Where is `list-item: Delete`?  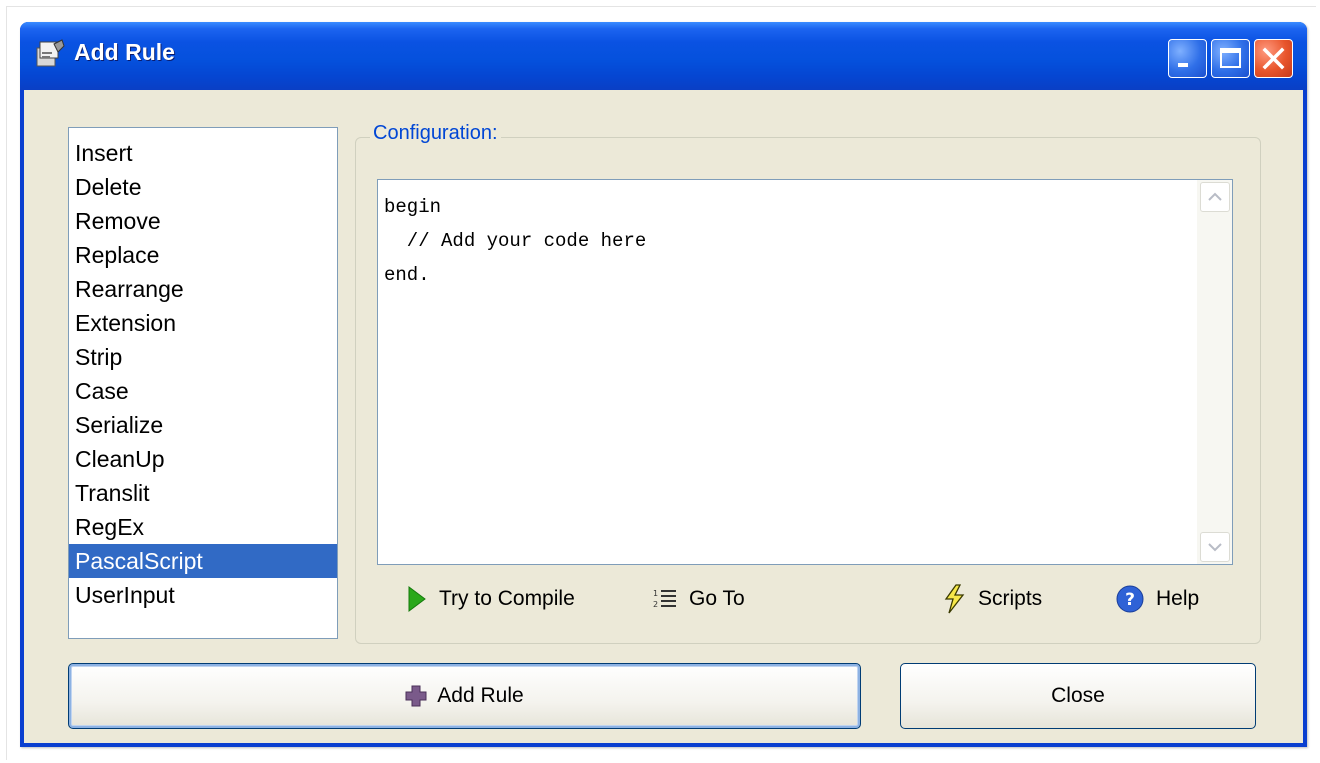
list-item: Delete is located at coordinates (203, 187).